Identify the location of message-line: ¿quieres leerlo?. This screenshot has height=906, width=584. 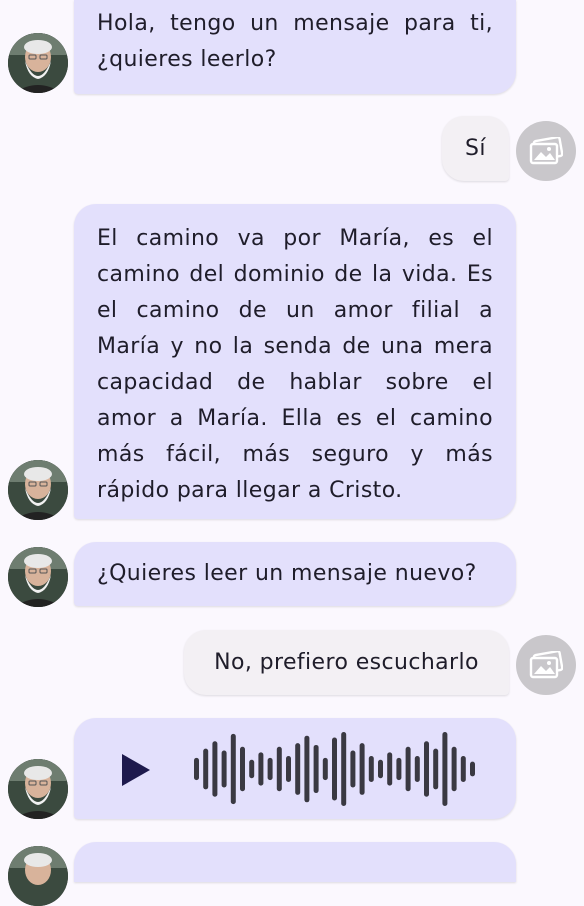
(187, 59).